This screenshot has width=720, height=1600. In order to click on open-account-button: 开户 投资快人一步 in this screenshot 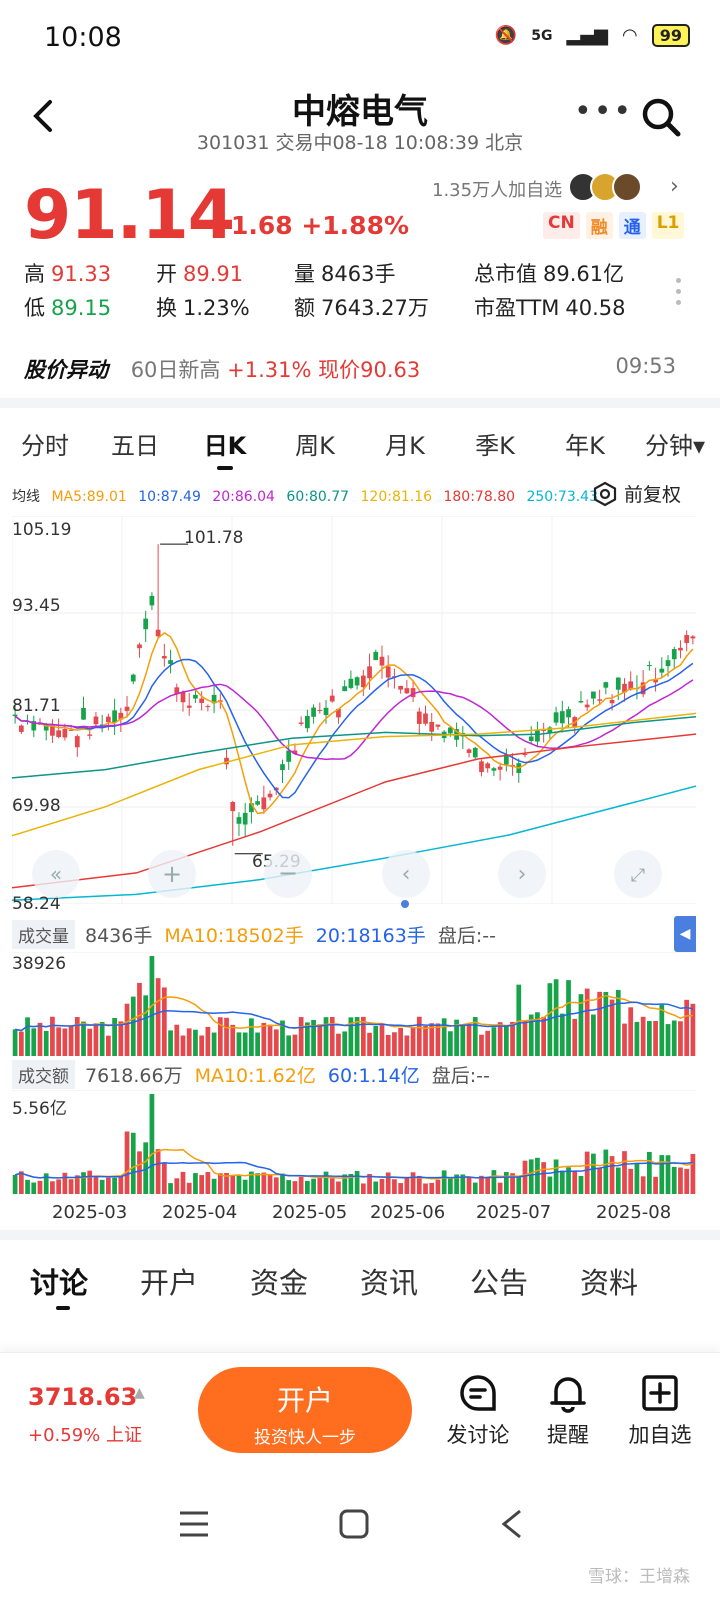, I will do `click(305, 1410)`.